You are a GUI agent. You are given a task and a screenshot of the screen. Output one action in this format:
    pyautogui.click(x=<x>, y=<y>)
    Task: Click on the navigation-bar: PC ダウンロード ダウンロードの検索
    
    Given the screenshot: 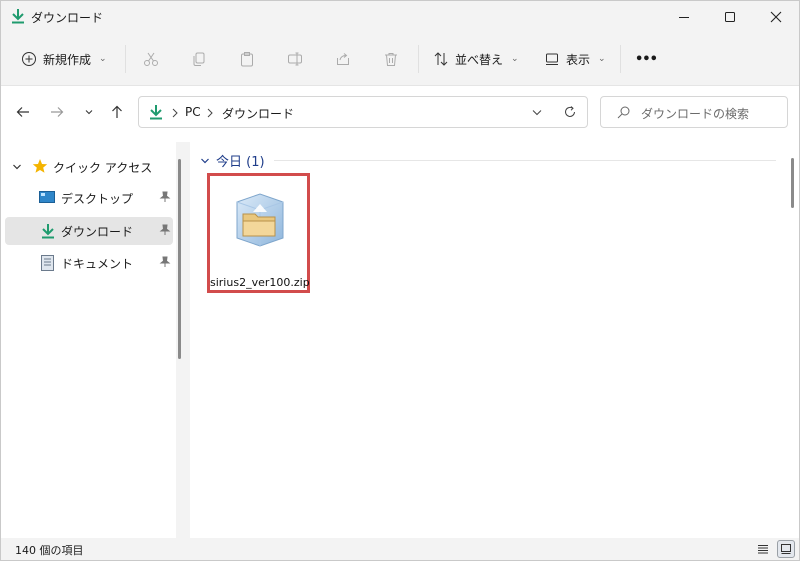 What is the action you would take?
    pyautogui.click(x=400, y=114)
    